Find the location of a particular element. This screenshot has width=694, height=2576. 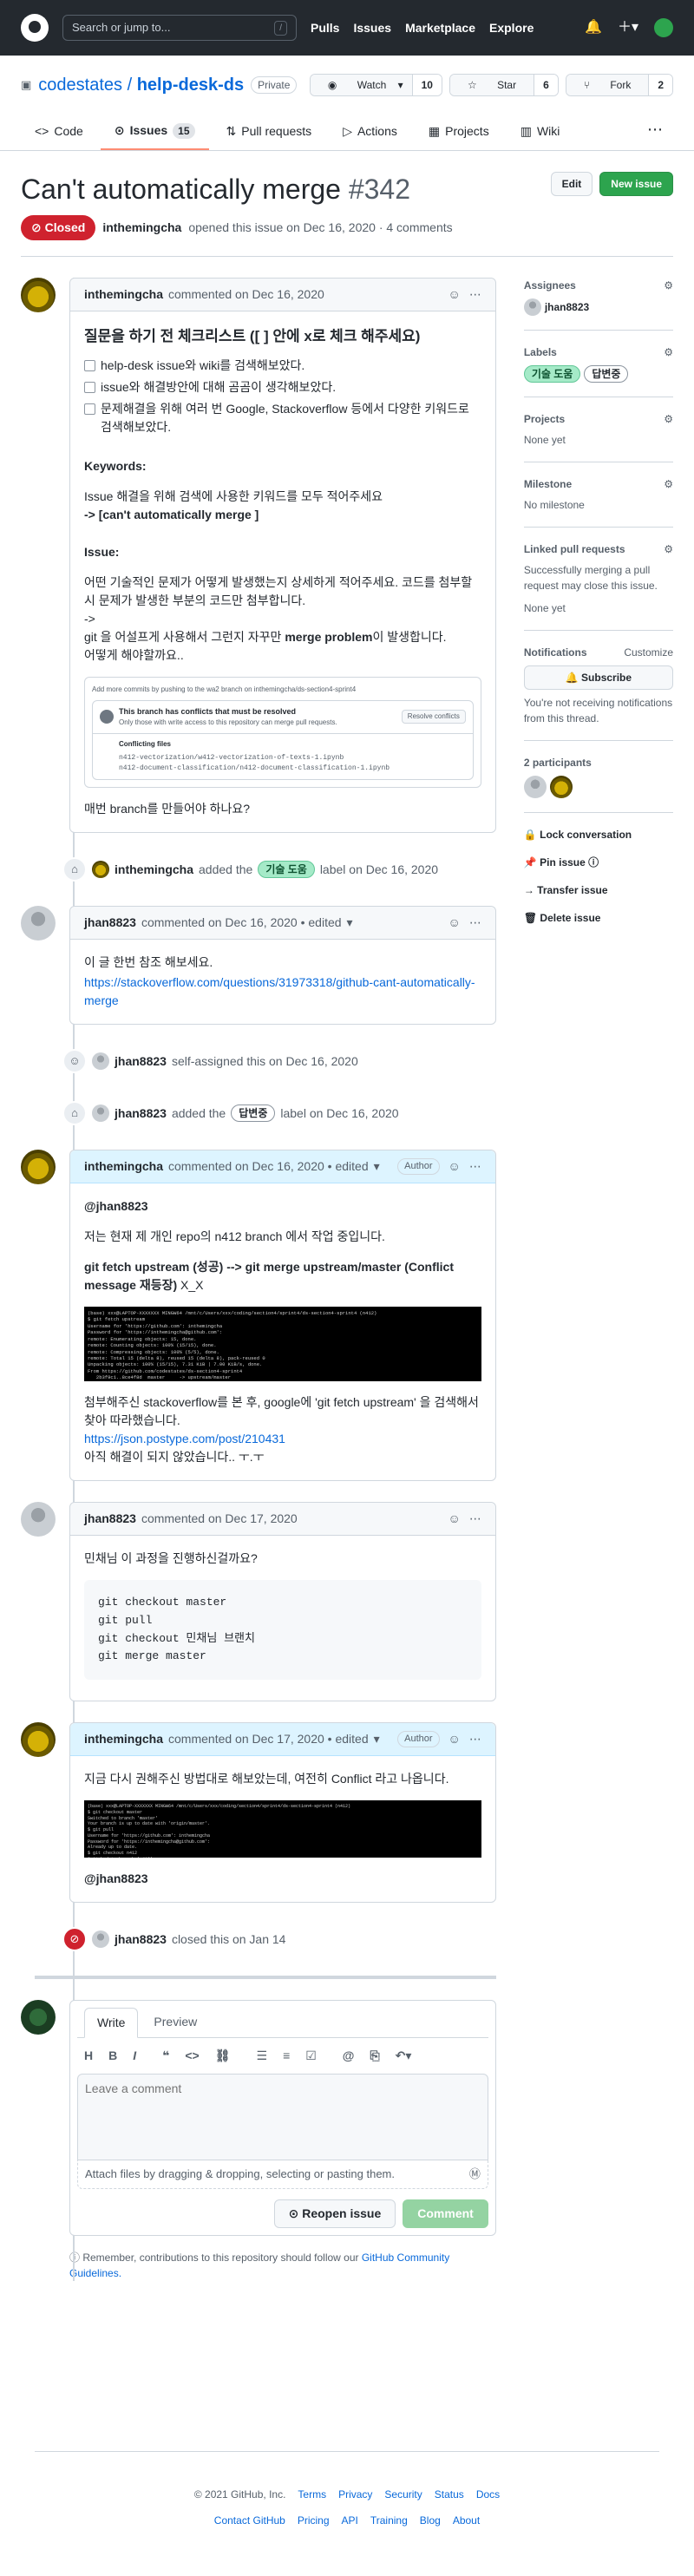

footer-link: API is located at coordinates (350, 2520).